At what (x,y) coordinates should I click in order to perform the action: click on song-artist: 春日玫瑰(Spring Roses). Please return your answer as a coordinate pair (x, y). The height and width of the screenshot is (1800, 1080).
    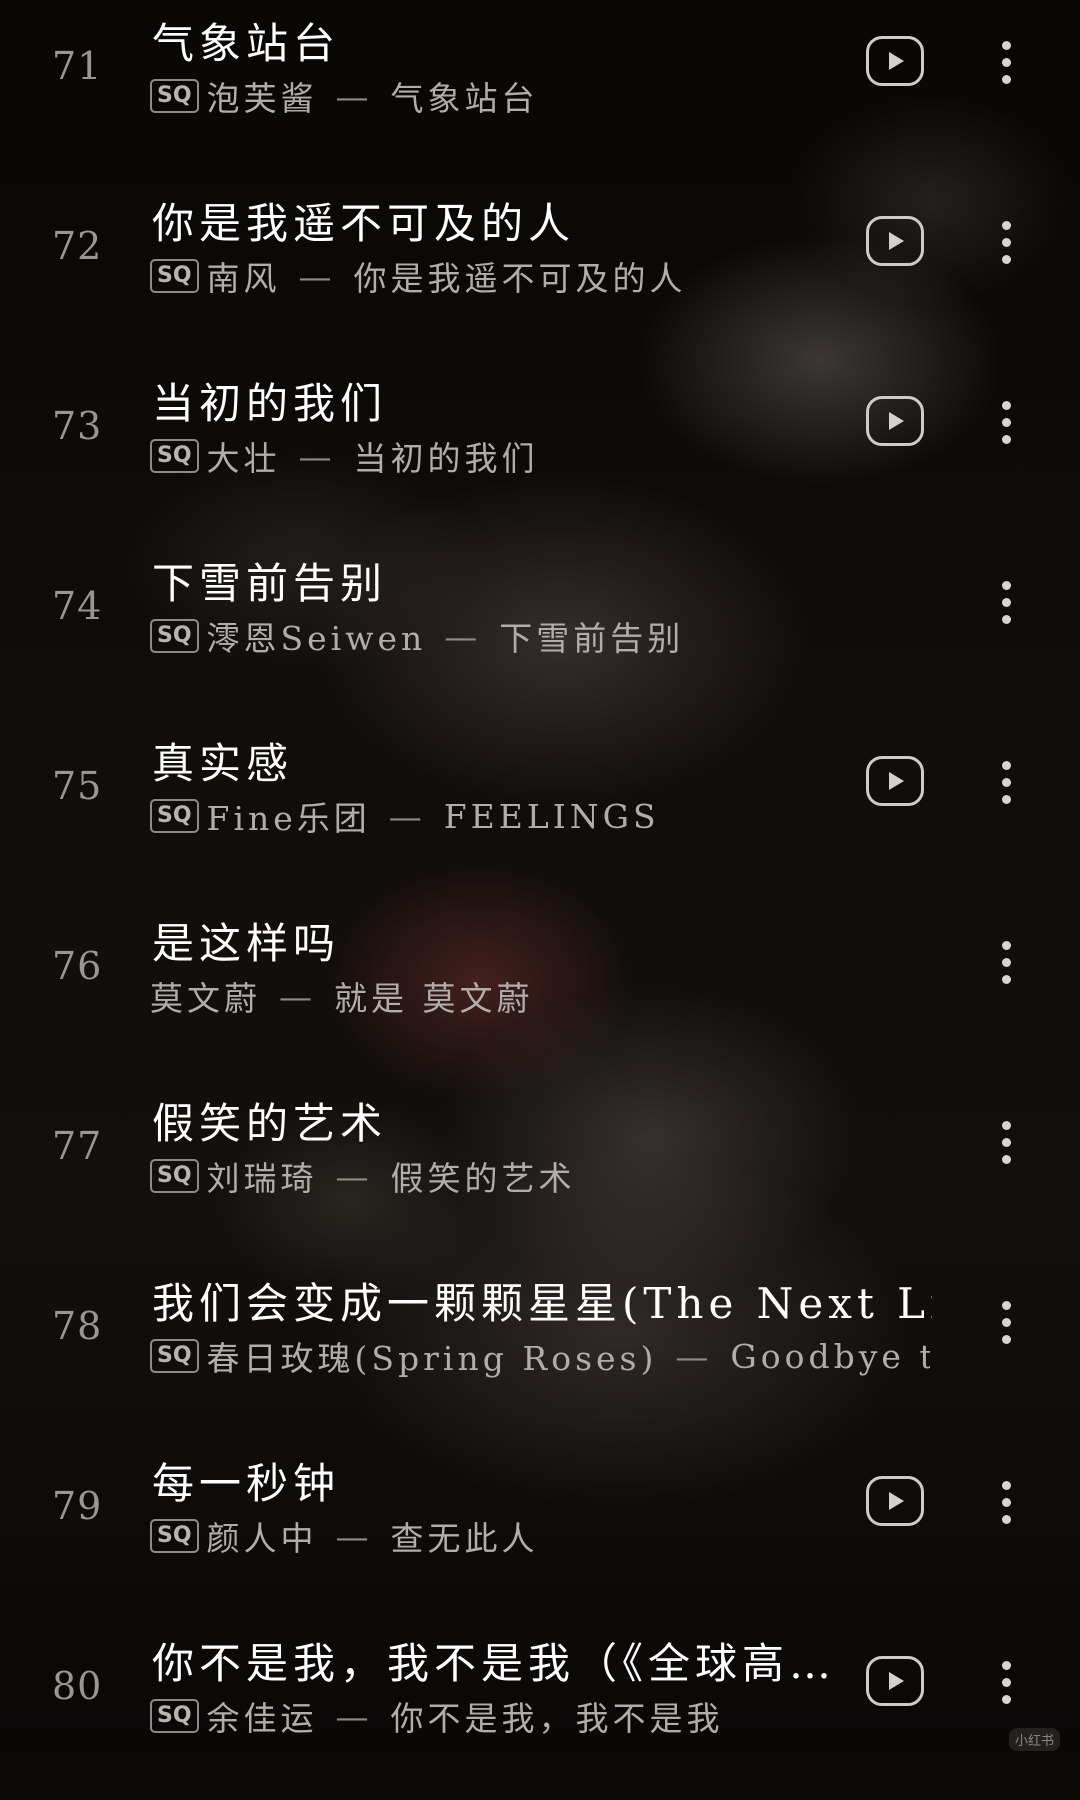
    Looking at the image, I should click on (432, 1358).